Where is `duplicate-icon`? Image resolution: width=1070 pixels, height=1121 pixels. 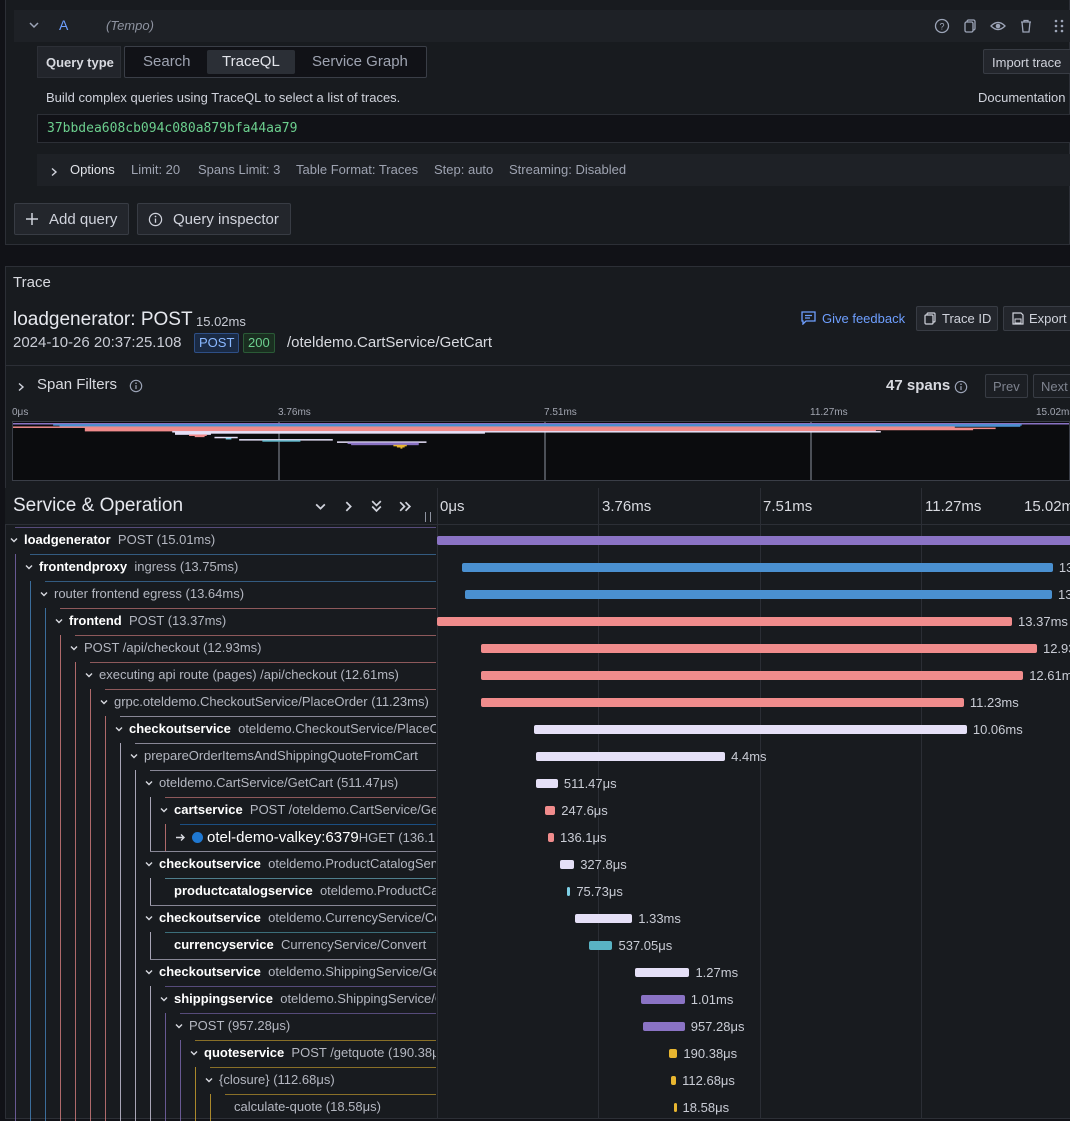 duplicate-icon is located at coordinates (970, 26).